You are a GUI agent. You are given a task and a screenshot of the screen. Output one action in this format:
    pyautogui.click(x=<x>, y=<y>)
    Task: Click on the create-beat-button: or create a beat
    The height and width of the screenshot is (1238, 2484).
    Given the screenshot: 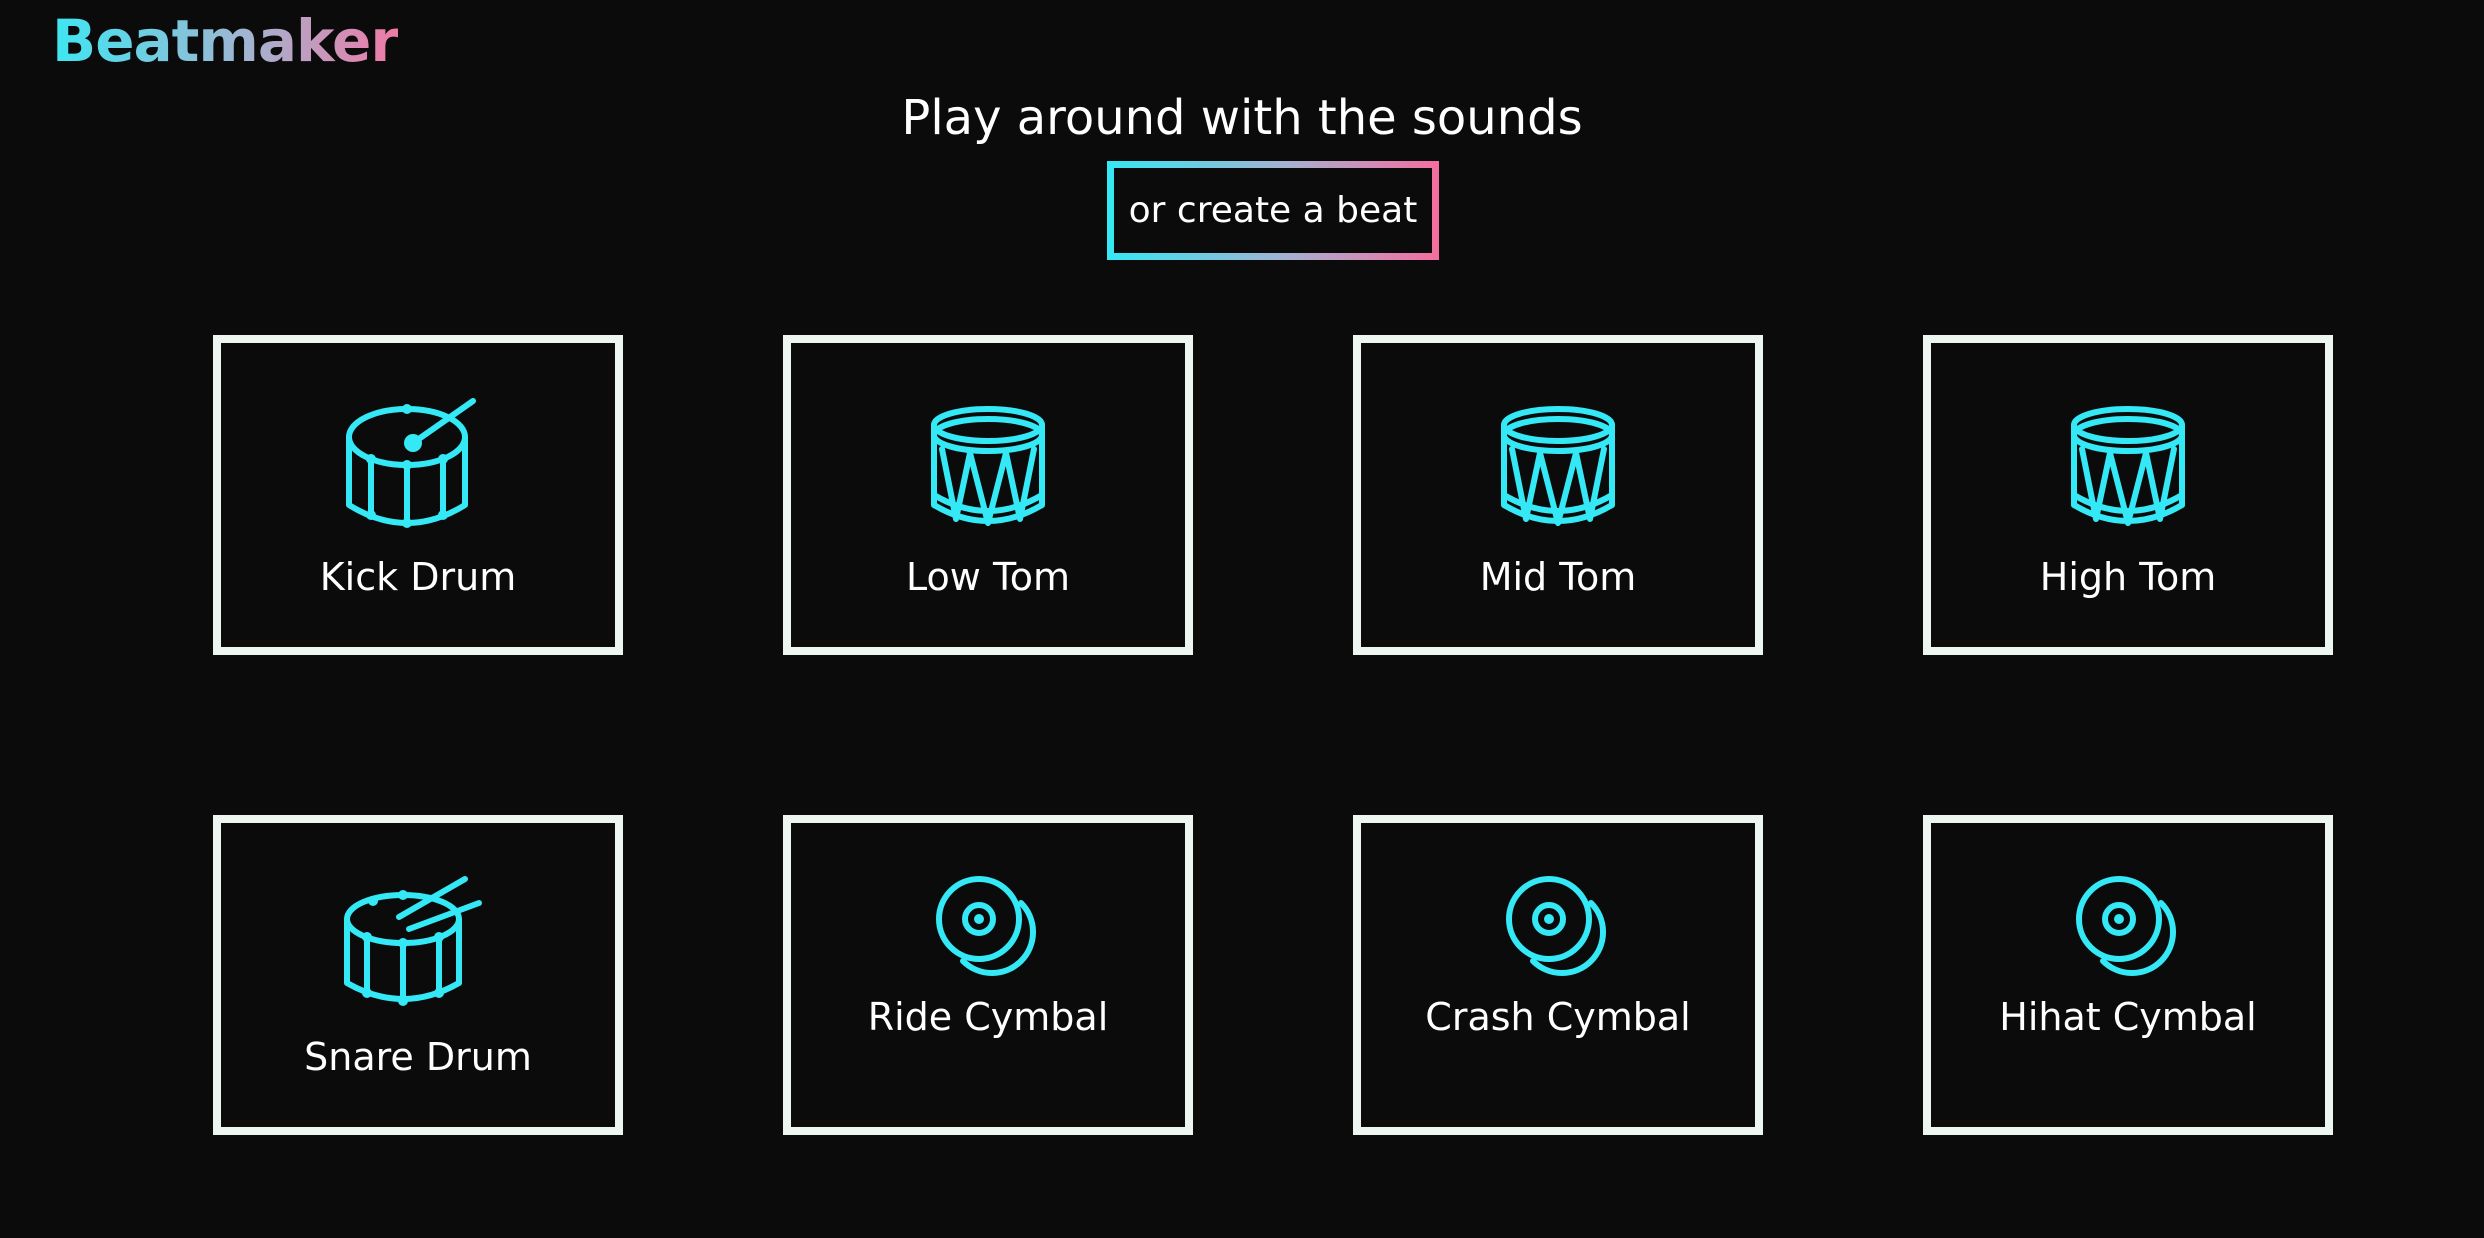 What is the action you would take?
    pyautogui.click(x=1273, y=210)
    